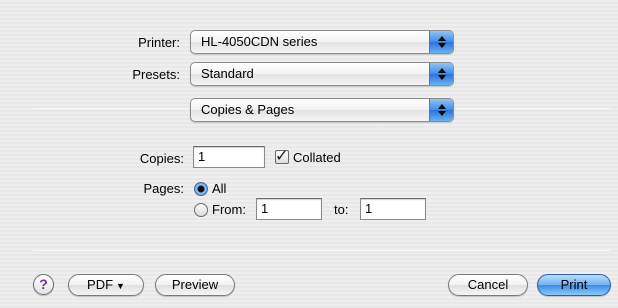 This screenshot has height=308, width=618. I want to click on preview-button: Preview, so click(195, 285).